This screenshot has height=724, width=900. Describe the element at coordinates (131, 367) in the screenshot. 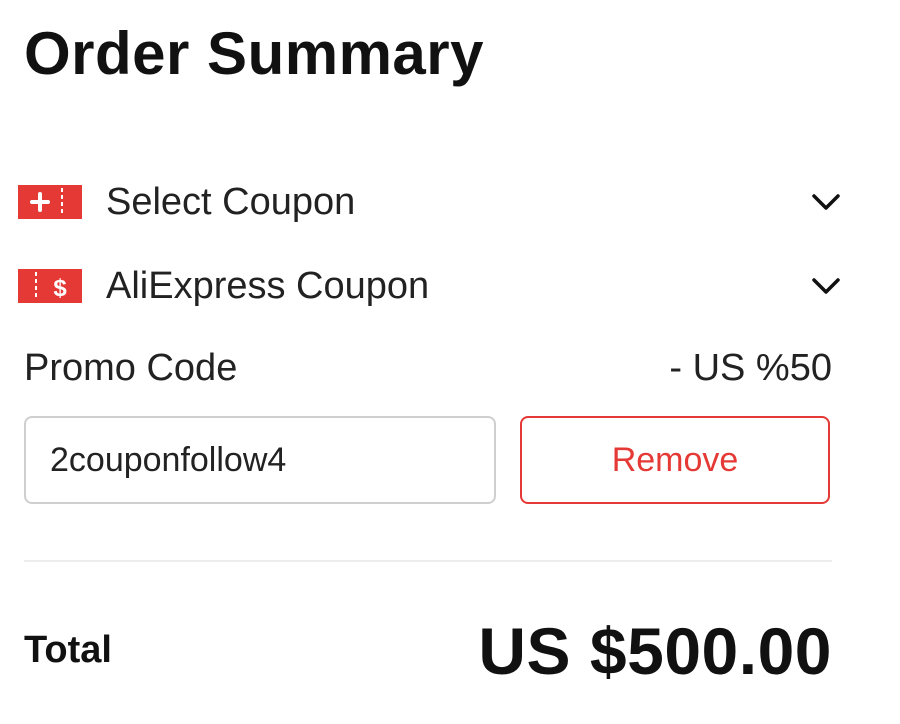

I see `promo-code-label: Promo Code` at that location.